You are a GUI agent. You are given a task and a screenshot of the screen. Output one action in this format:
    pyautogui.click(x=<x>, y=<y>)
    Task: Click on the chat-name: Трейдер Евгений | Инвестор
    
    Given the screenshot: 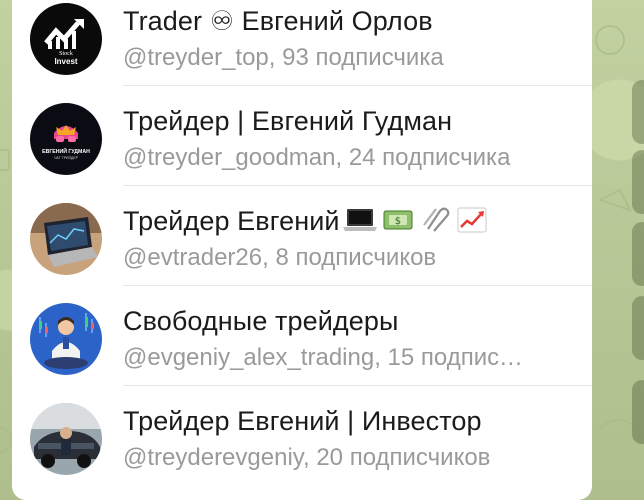 What is the action you would take?
    pyautogui.click(x=302, y=421)
    